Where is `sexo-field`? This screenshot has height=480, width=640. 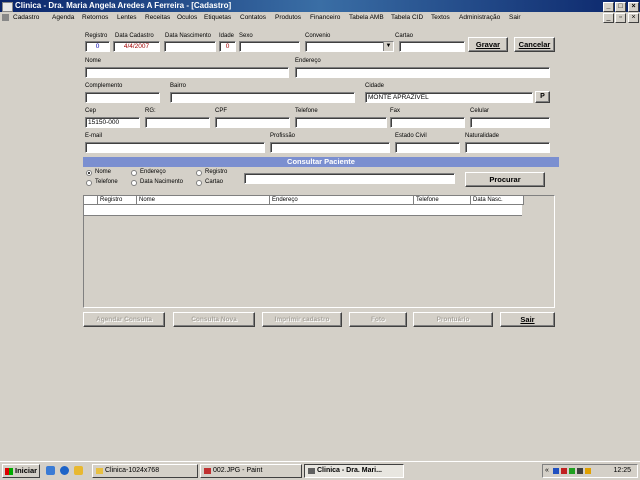 sexo-field is located at coordinates (269, 46).